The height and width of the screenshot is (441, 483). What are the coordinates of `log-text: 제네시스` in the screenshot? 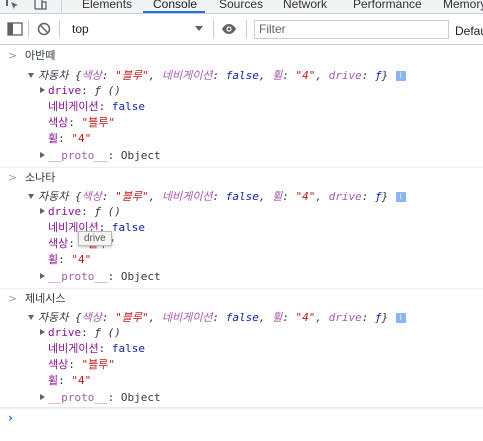 It's located at (45, 298).